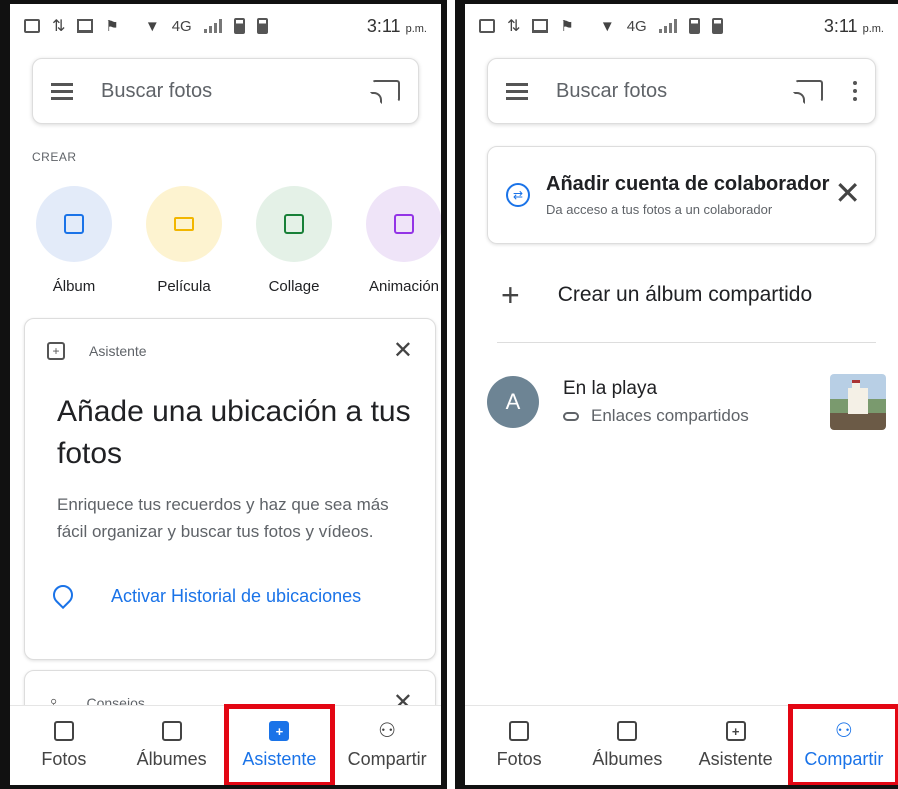 This screenshot has height=789, width=898. I want to click on location-pin-icon, so click(61, 596).